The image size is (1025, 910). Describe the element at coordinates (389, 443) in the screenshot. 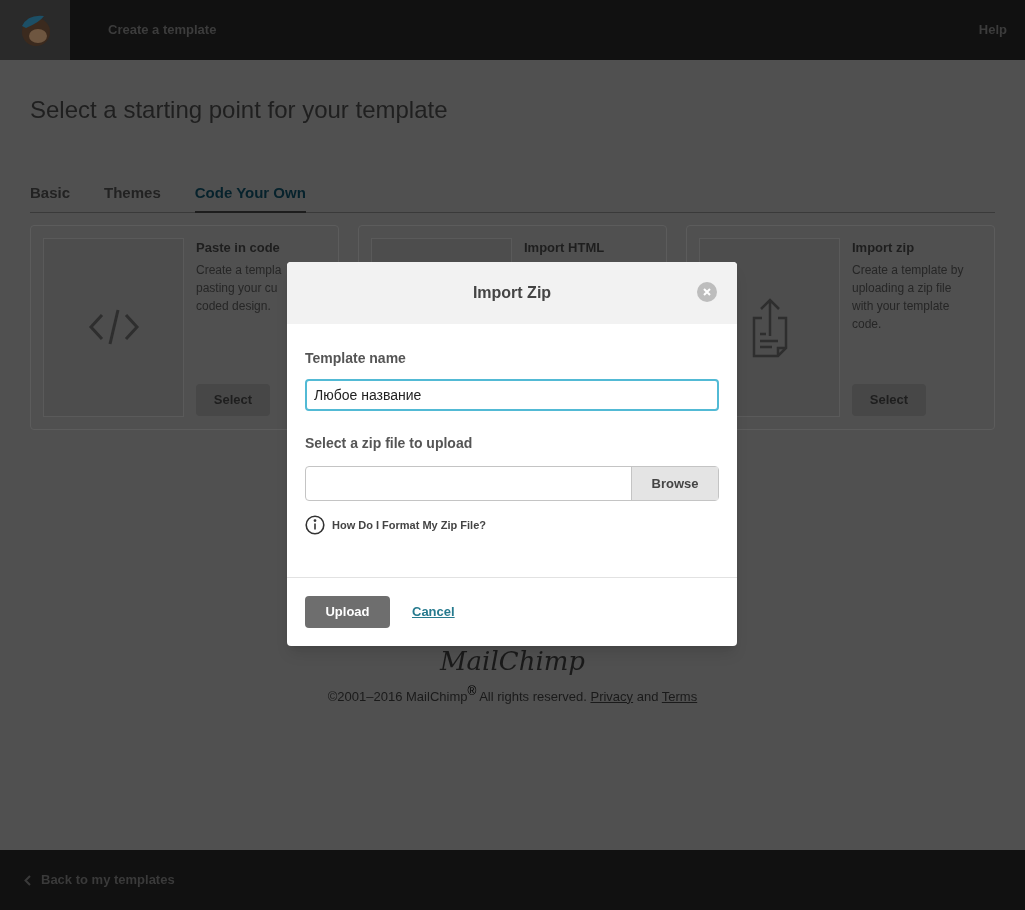

I see `field-label: Select a zip file to upload` at that location.